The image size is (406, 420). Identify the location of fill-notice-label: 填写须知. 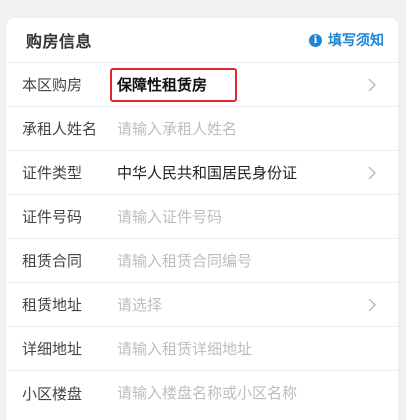
(356, 41).